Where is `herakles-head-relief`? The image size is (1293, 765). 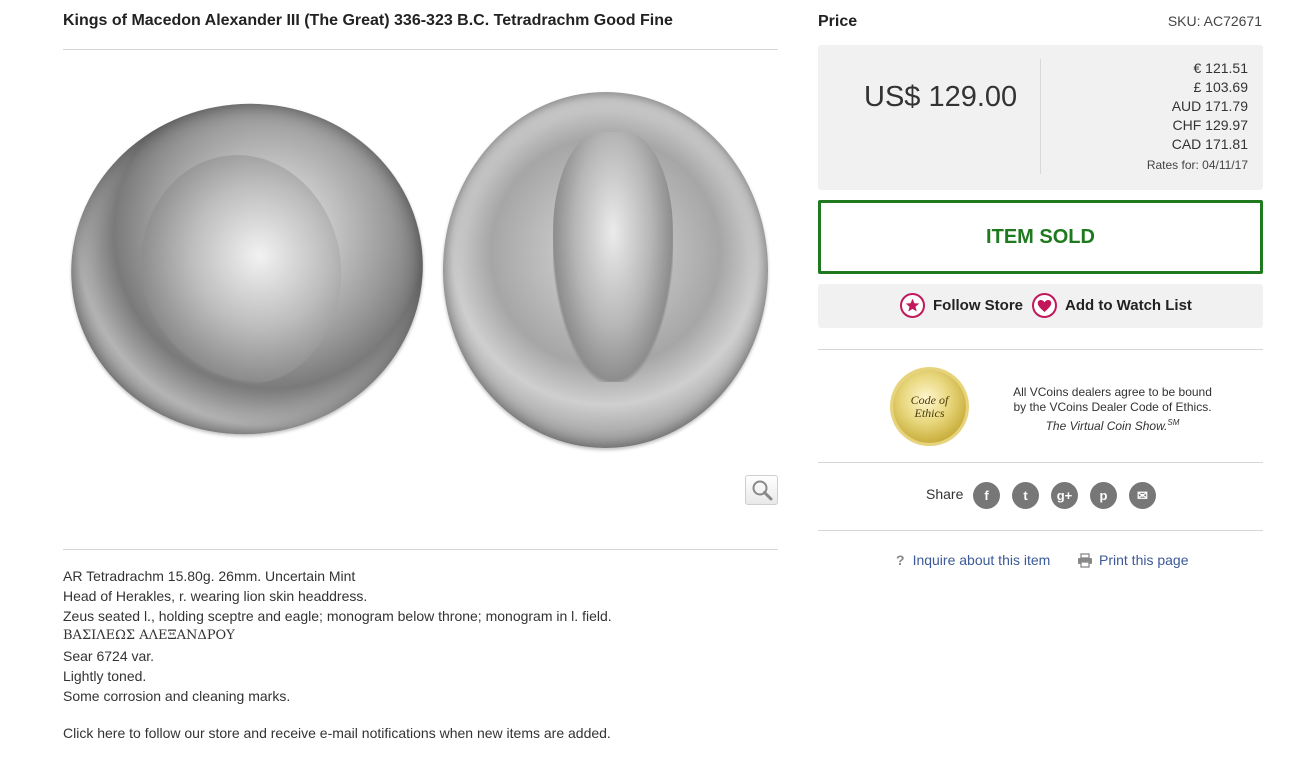 herakles-head-relief is located at coordinates (241, 270).